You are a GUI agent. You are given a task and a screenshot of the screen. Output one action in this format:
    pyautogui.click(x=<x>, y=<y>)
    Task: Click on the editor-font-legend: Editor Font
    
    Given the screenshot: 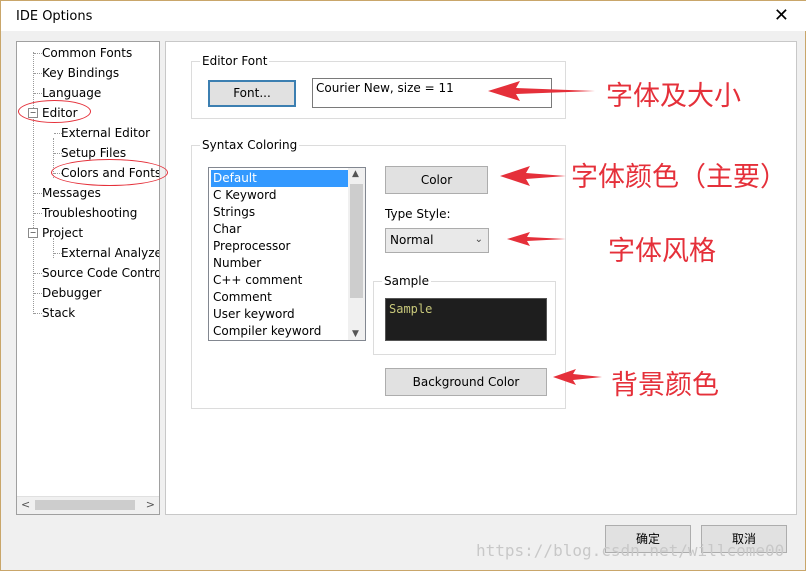 What is the action you would take?
    pyautogui.click(x=235, y=61)
    